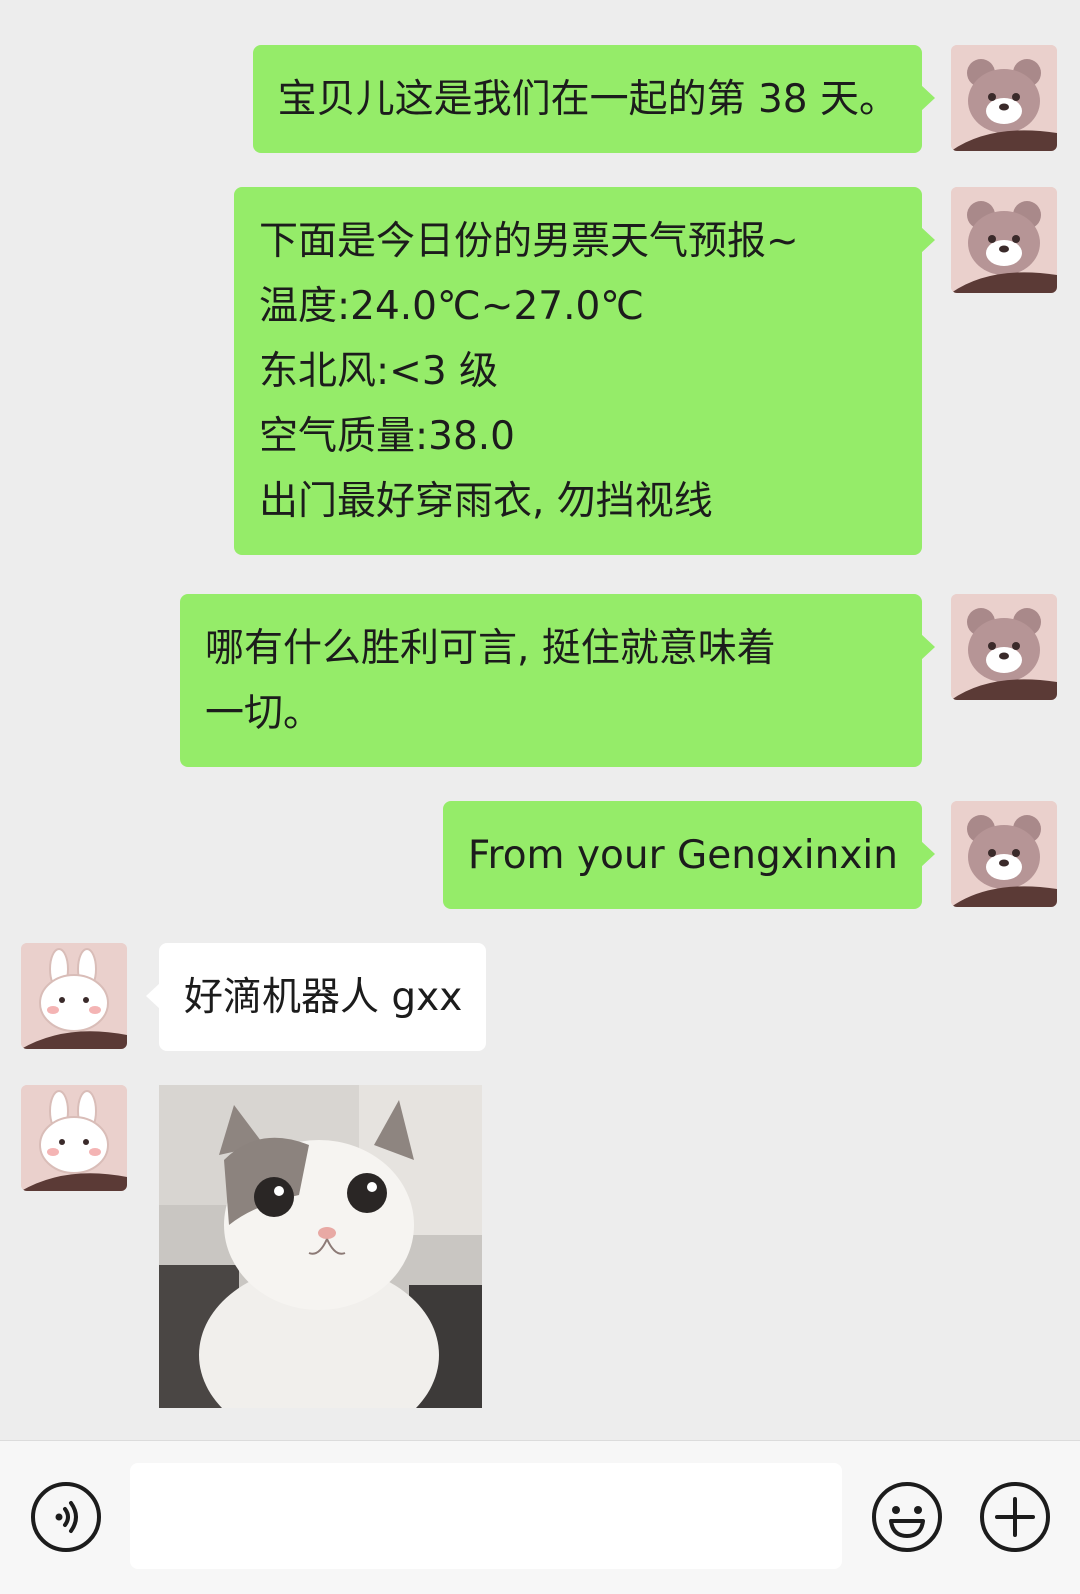 The height and width of the screenshot is (1594, 1080). I want to click on message-text: 一切。, so click(264, 713).